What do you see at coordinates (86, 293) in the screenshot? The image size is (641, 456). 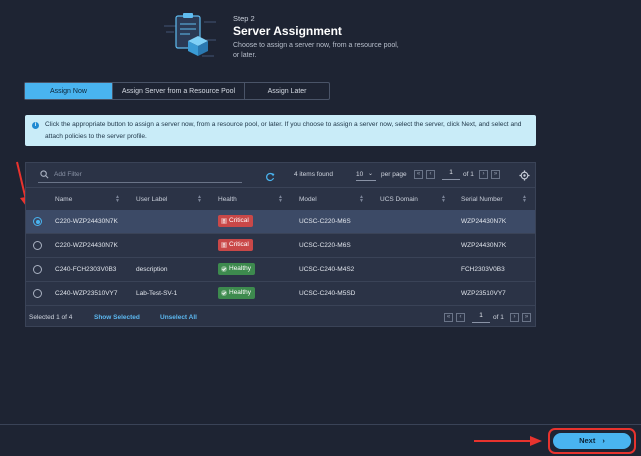 I see `cell-name: C240-WZP23510VY7` at bounding box center [86, 293].